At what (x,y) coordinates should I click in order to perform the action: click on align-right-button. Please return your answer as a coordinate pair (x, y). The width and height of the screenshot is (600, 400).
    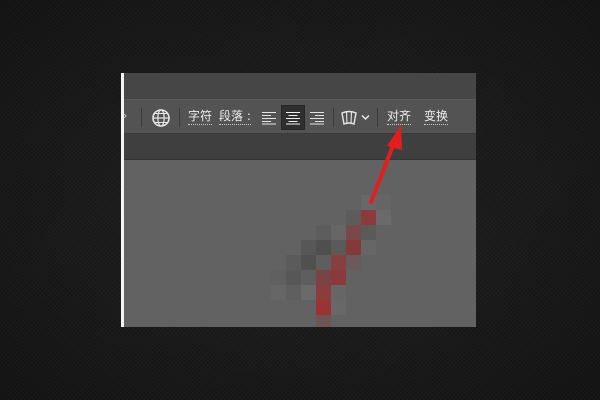
    Looking at the image, I should click on (317, 117).